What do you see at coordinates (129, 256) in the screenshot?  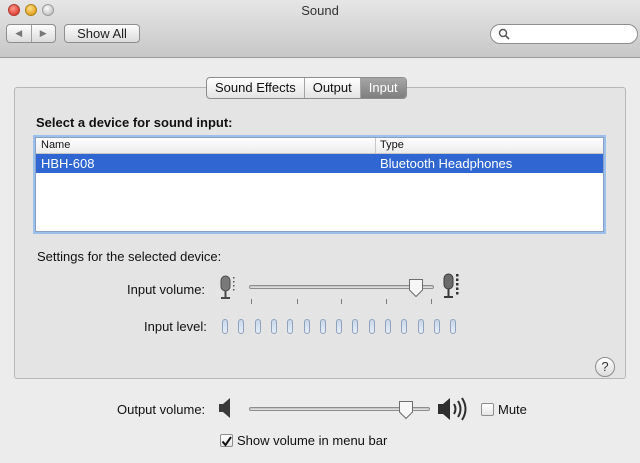 I see `settings-heading: Settings for the selected device:` at bounding box center [129, 256].